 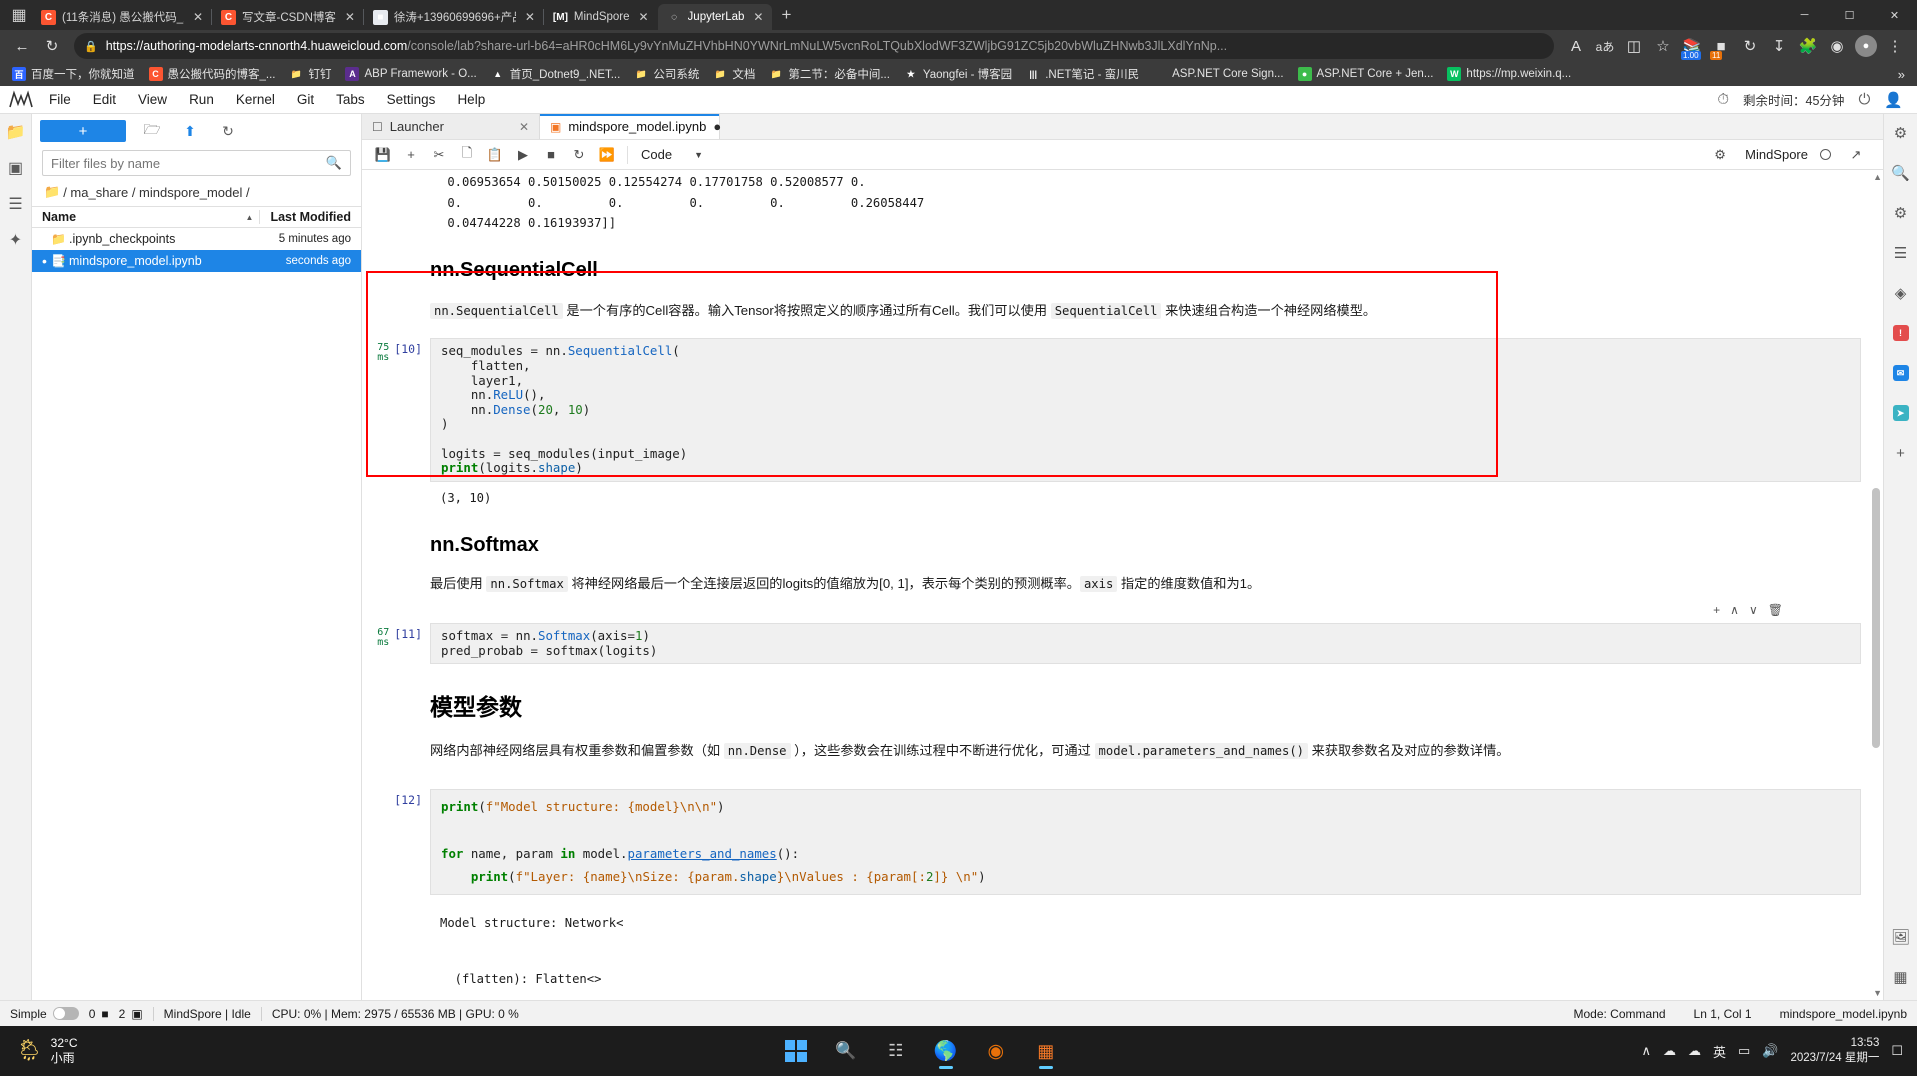 I want to click on ime-indicator: 英, so click(x=1719, y=1051).